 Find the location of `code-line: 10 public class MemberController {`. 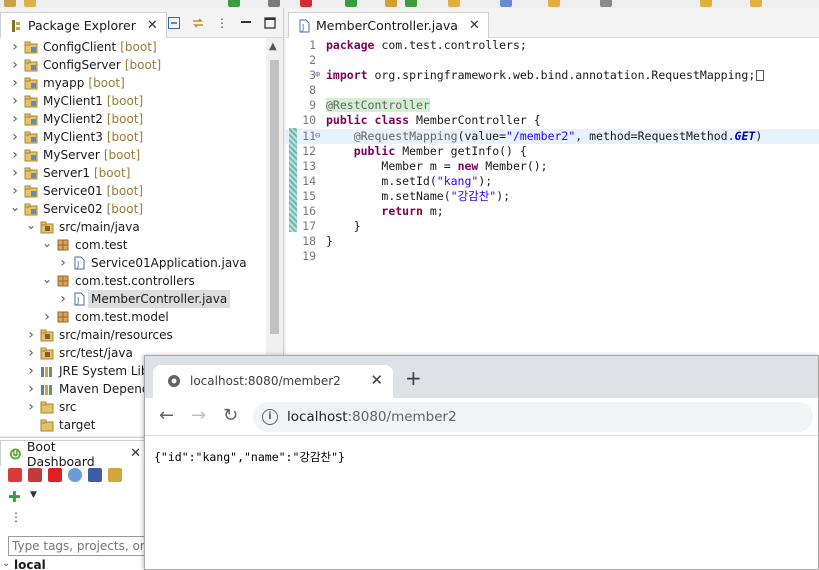

code-line: 10 public class MemberController { is located at coordinates (552, 120).